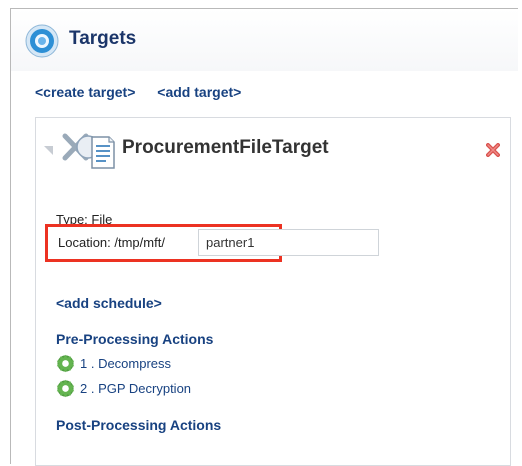  Describe the element at coordinates (111, 242) in the screenshot. I see `location-label: Location: /tmp/mft/` at that location.